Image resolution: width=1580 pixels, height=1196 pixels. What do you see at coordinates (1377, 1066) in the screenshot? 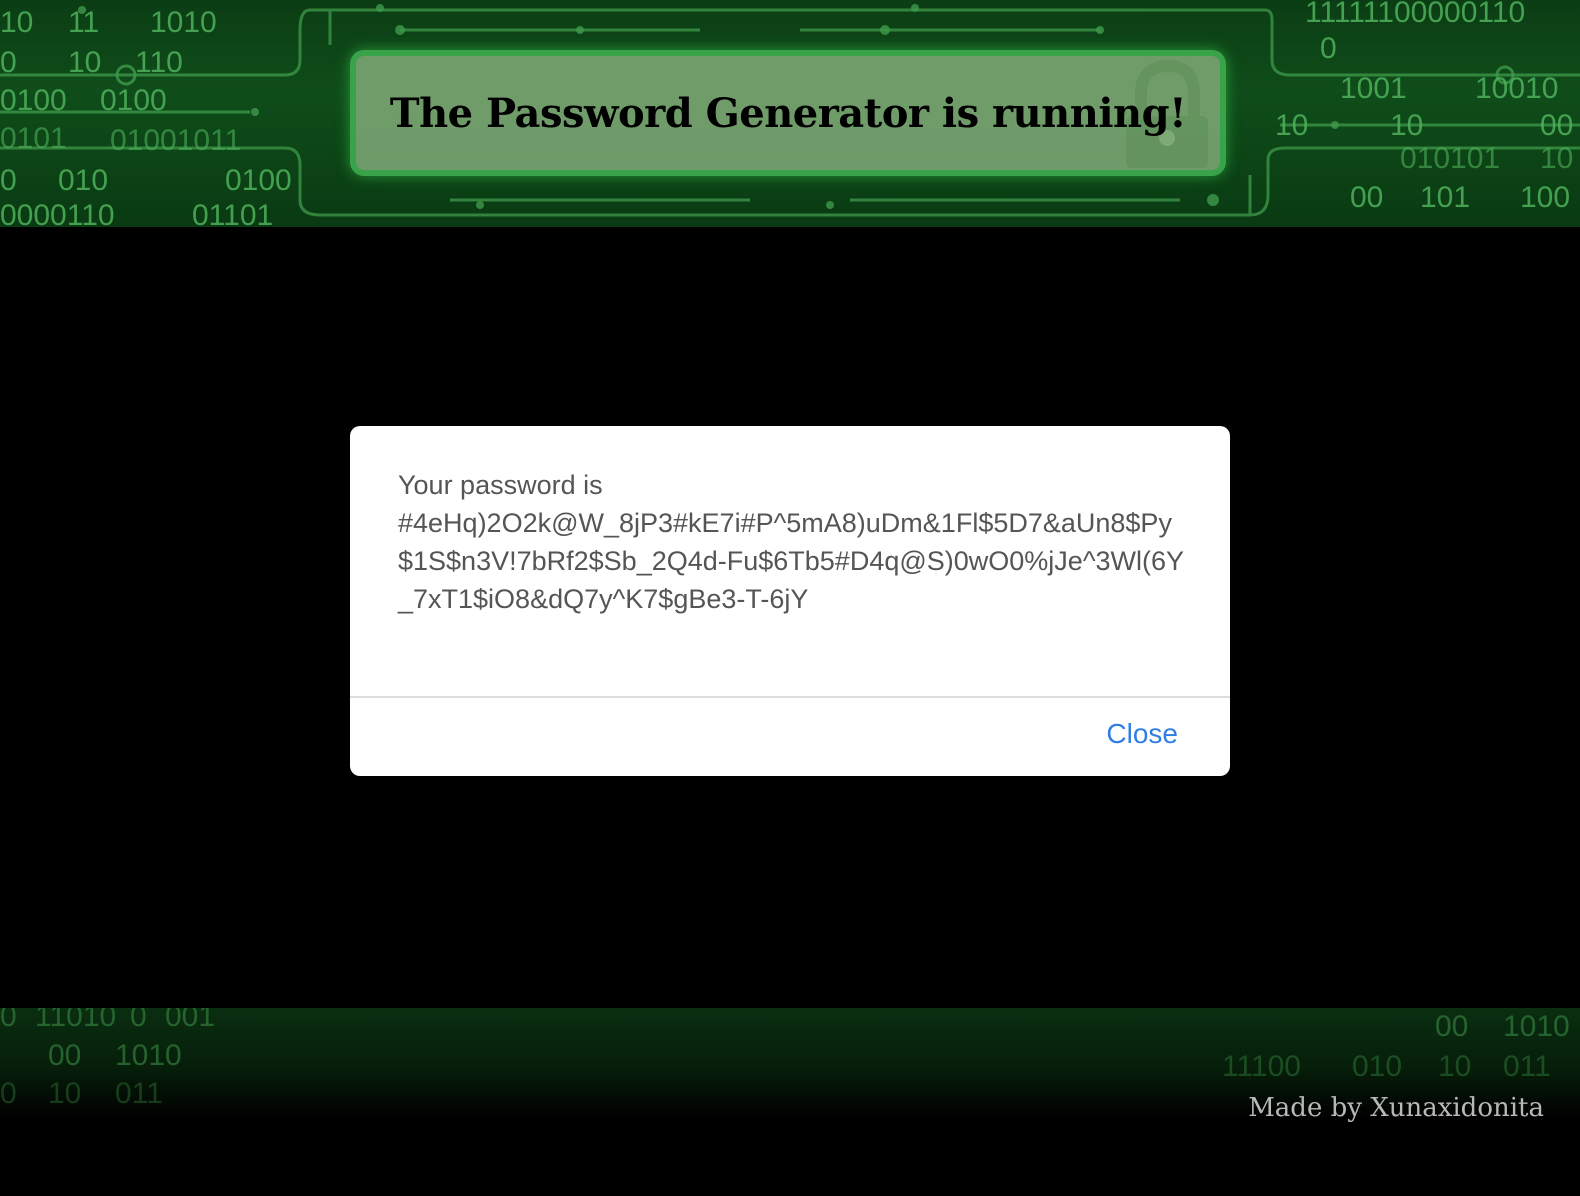
I see `binary-digits-footer: 010` at bounding box center [1377, 1066].